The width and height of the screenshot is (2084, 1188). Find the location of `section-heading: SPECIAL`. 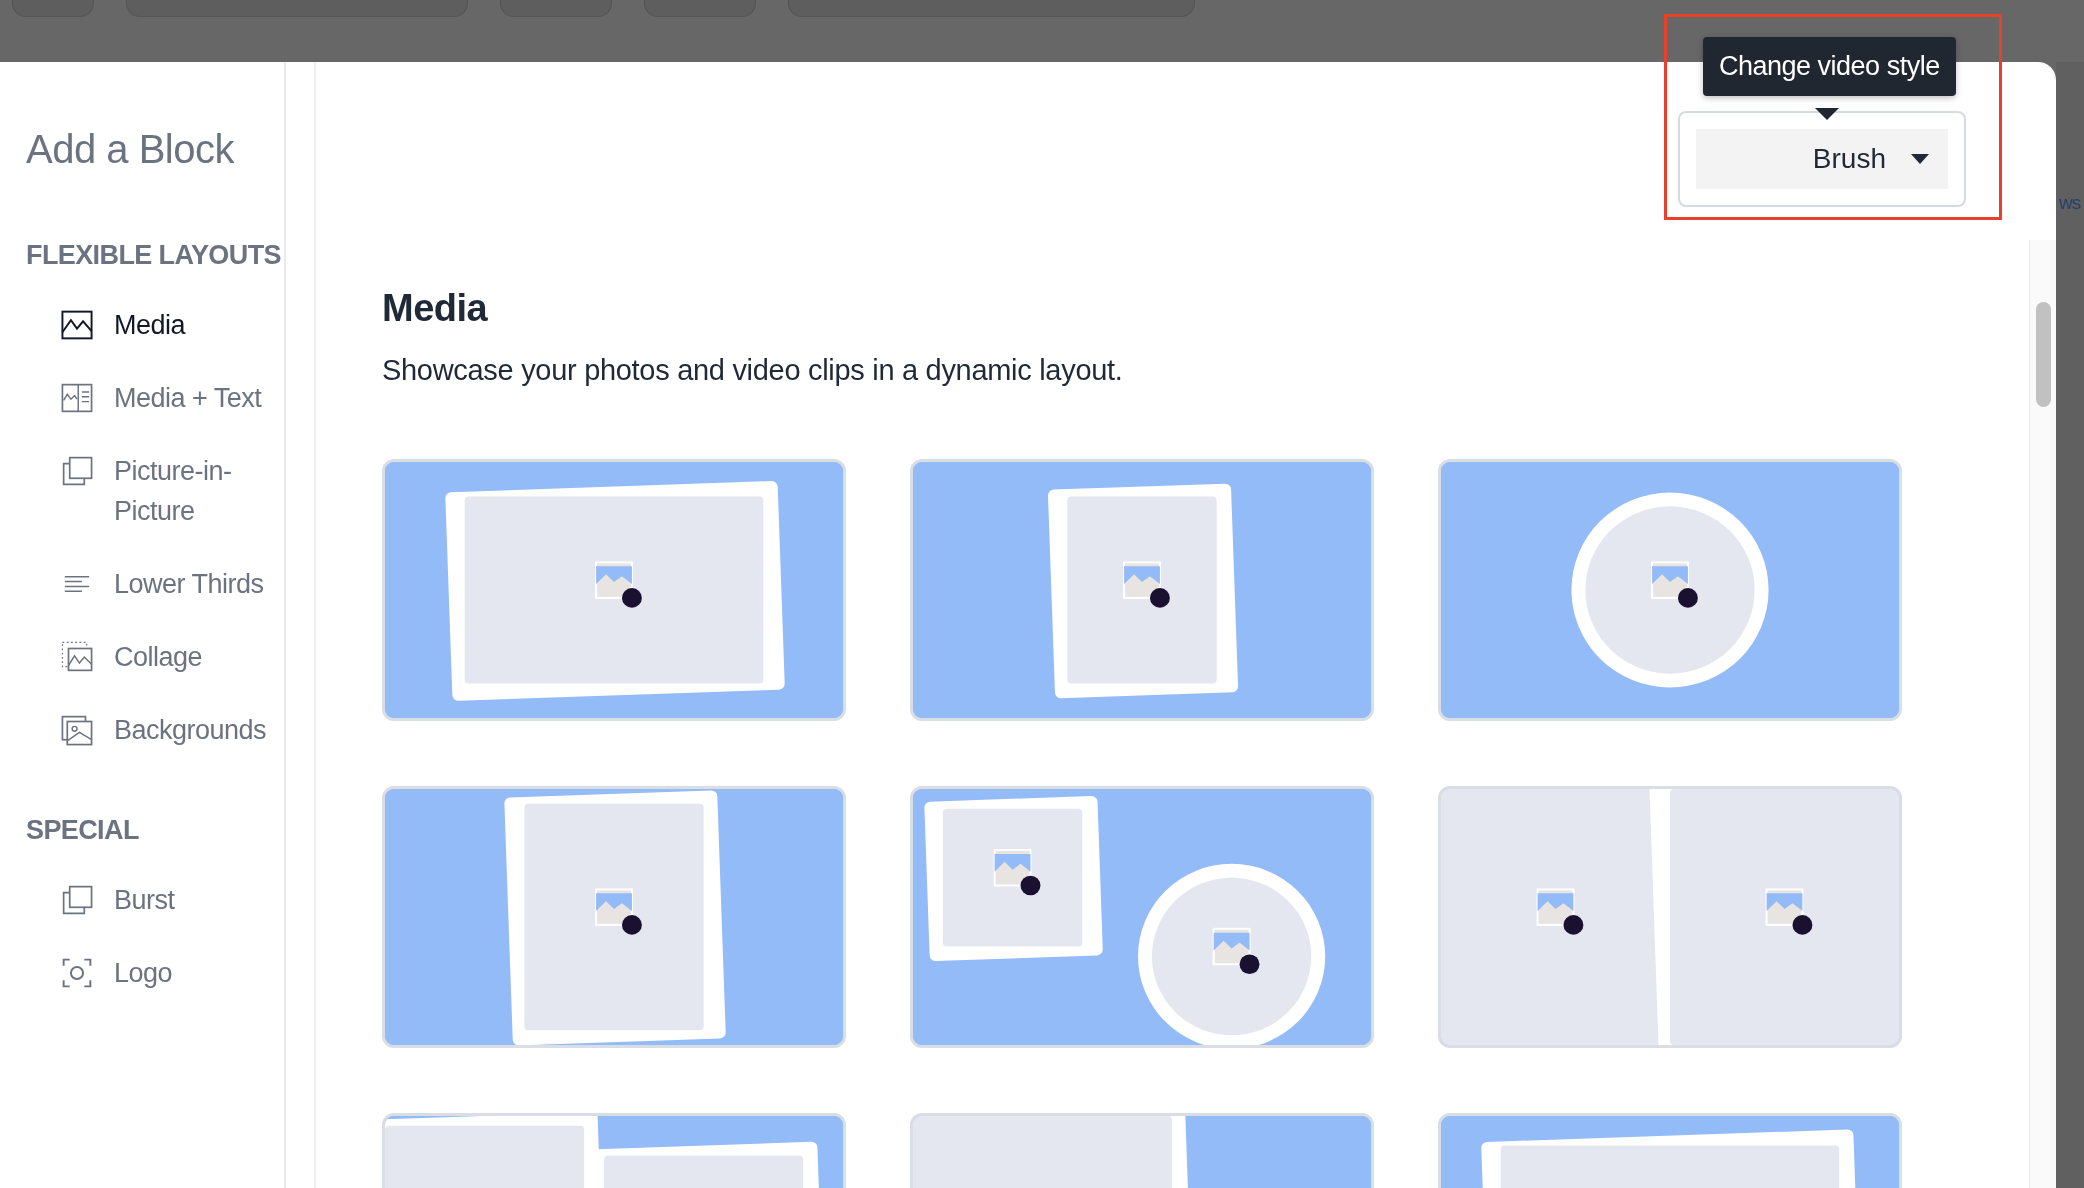

section-heading: SPECIAL is located at coordinates (82, 830).